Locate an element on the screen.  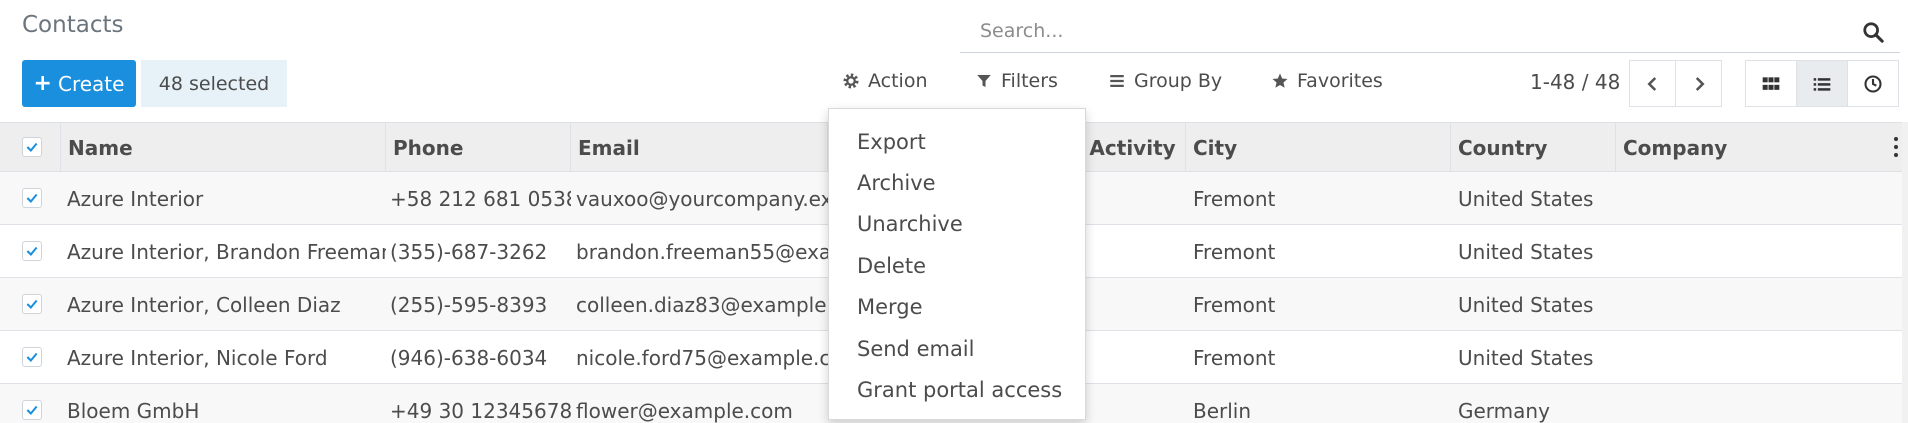
filters-label: Filters is located at coordinates (1029, 81).